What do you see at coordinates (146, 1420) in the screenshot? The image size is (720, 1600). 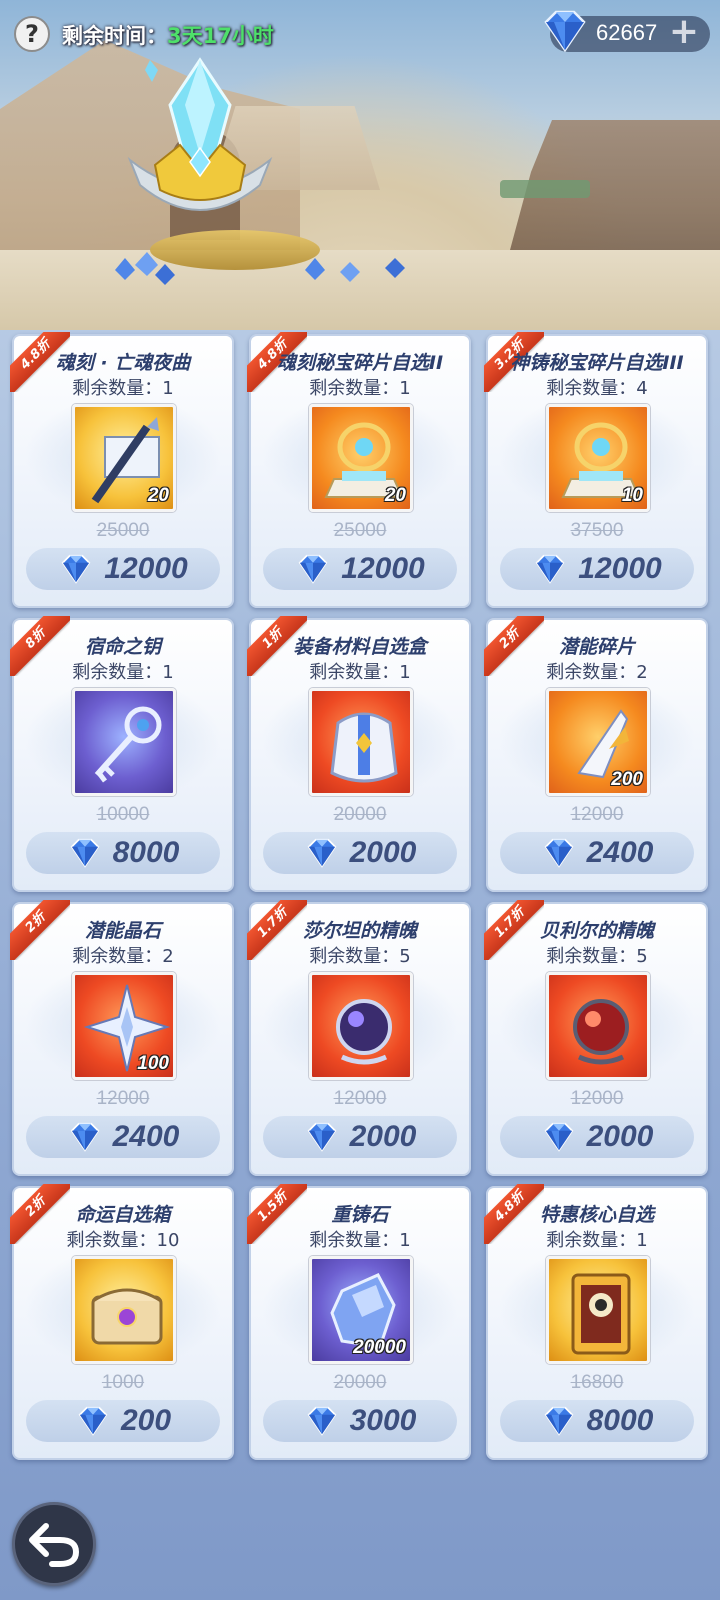 I see `sale-price: 200` at bounding box center [146, 1420].